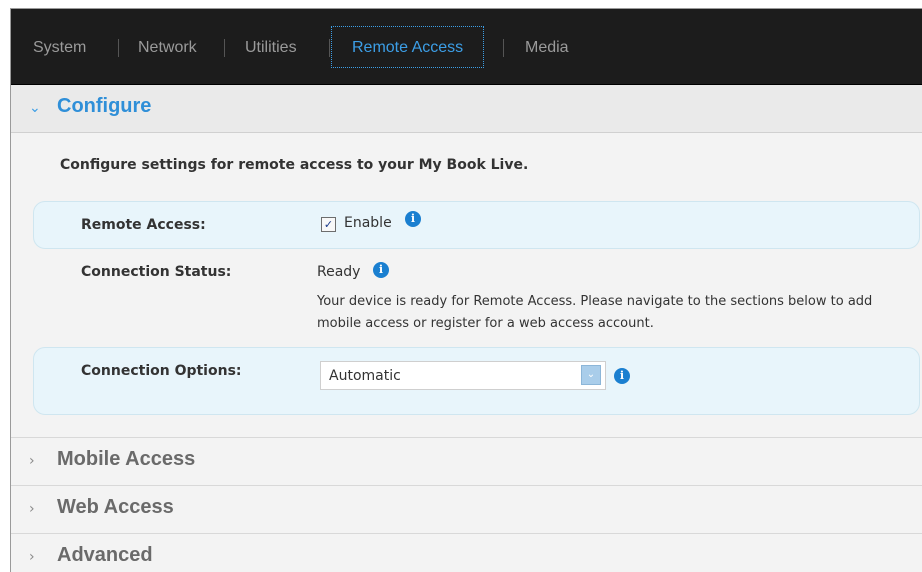 The image size is (922, 572). What do you see at coordinates (466, 510) in the screenshot?
I see `section-web-access-header: › Web Access` at bounding box center [466, 510].